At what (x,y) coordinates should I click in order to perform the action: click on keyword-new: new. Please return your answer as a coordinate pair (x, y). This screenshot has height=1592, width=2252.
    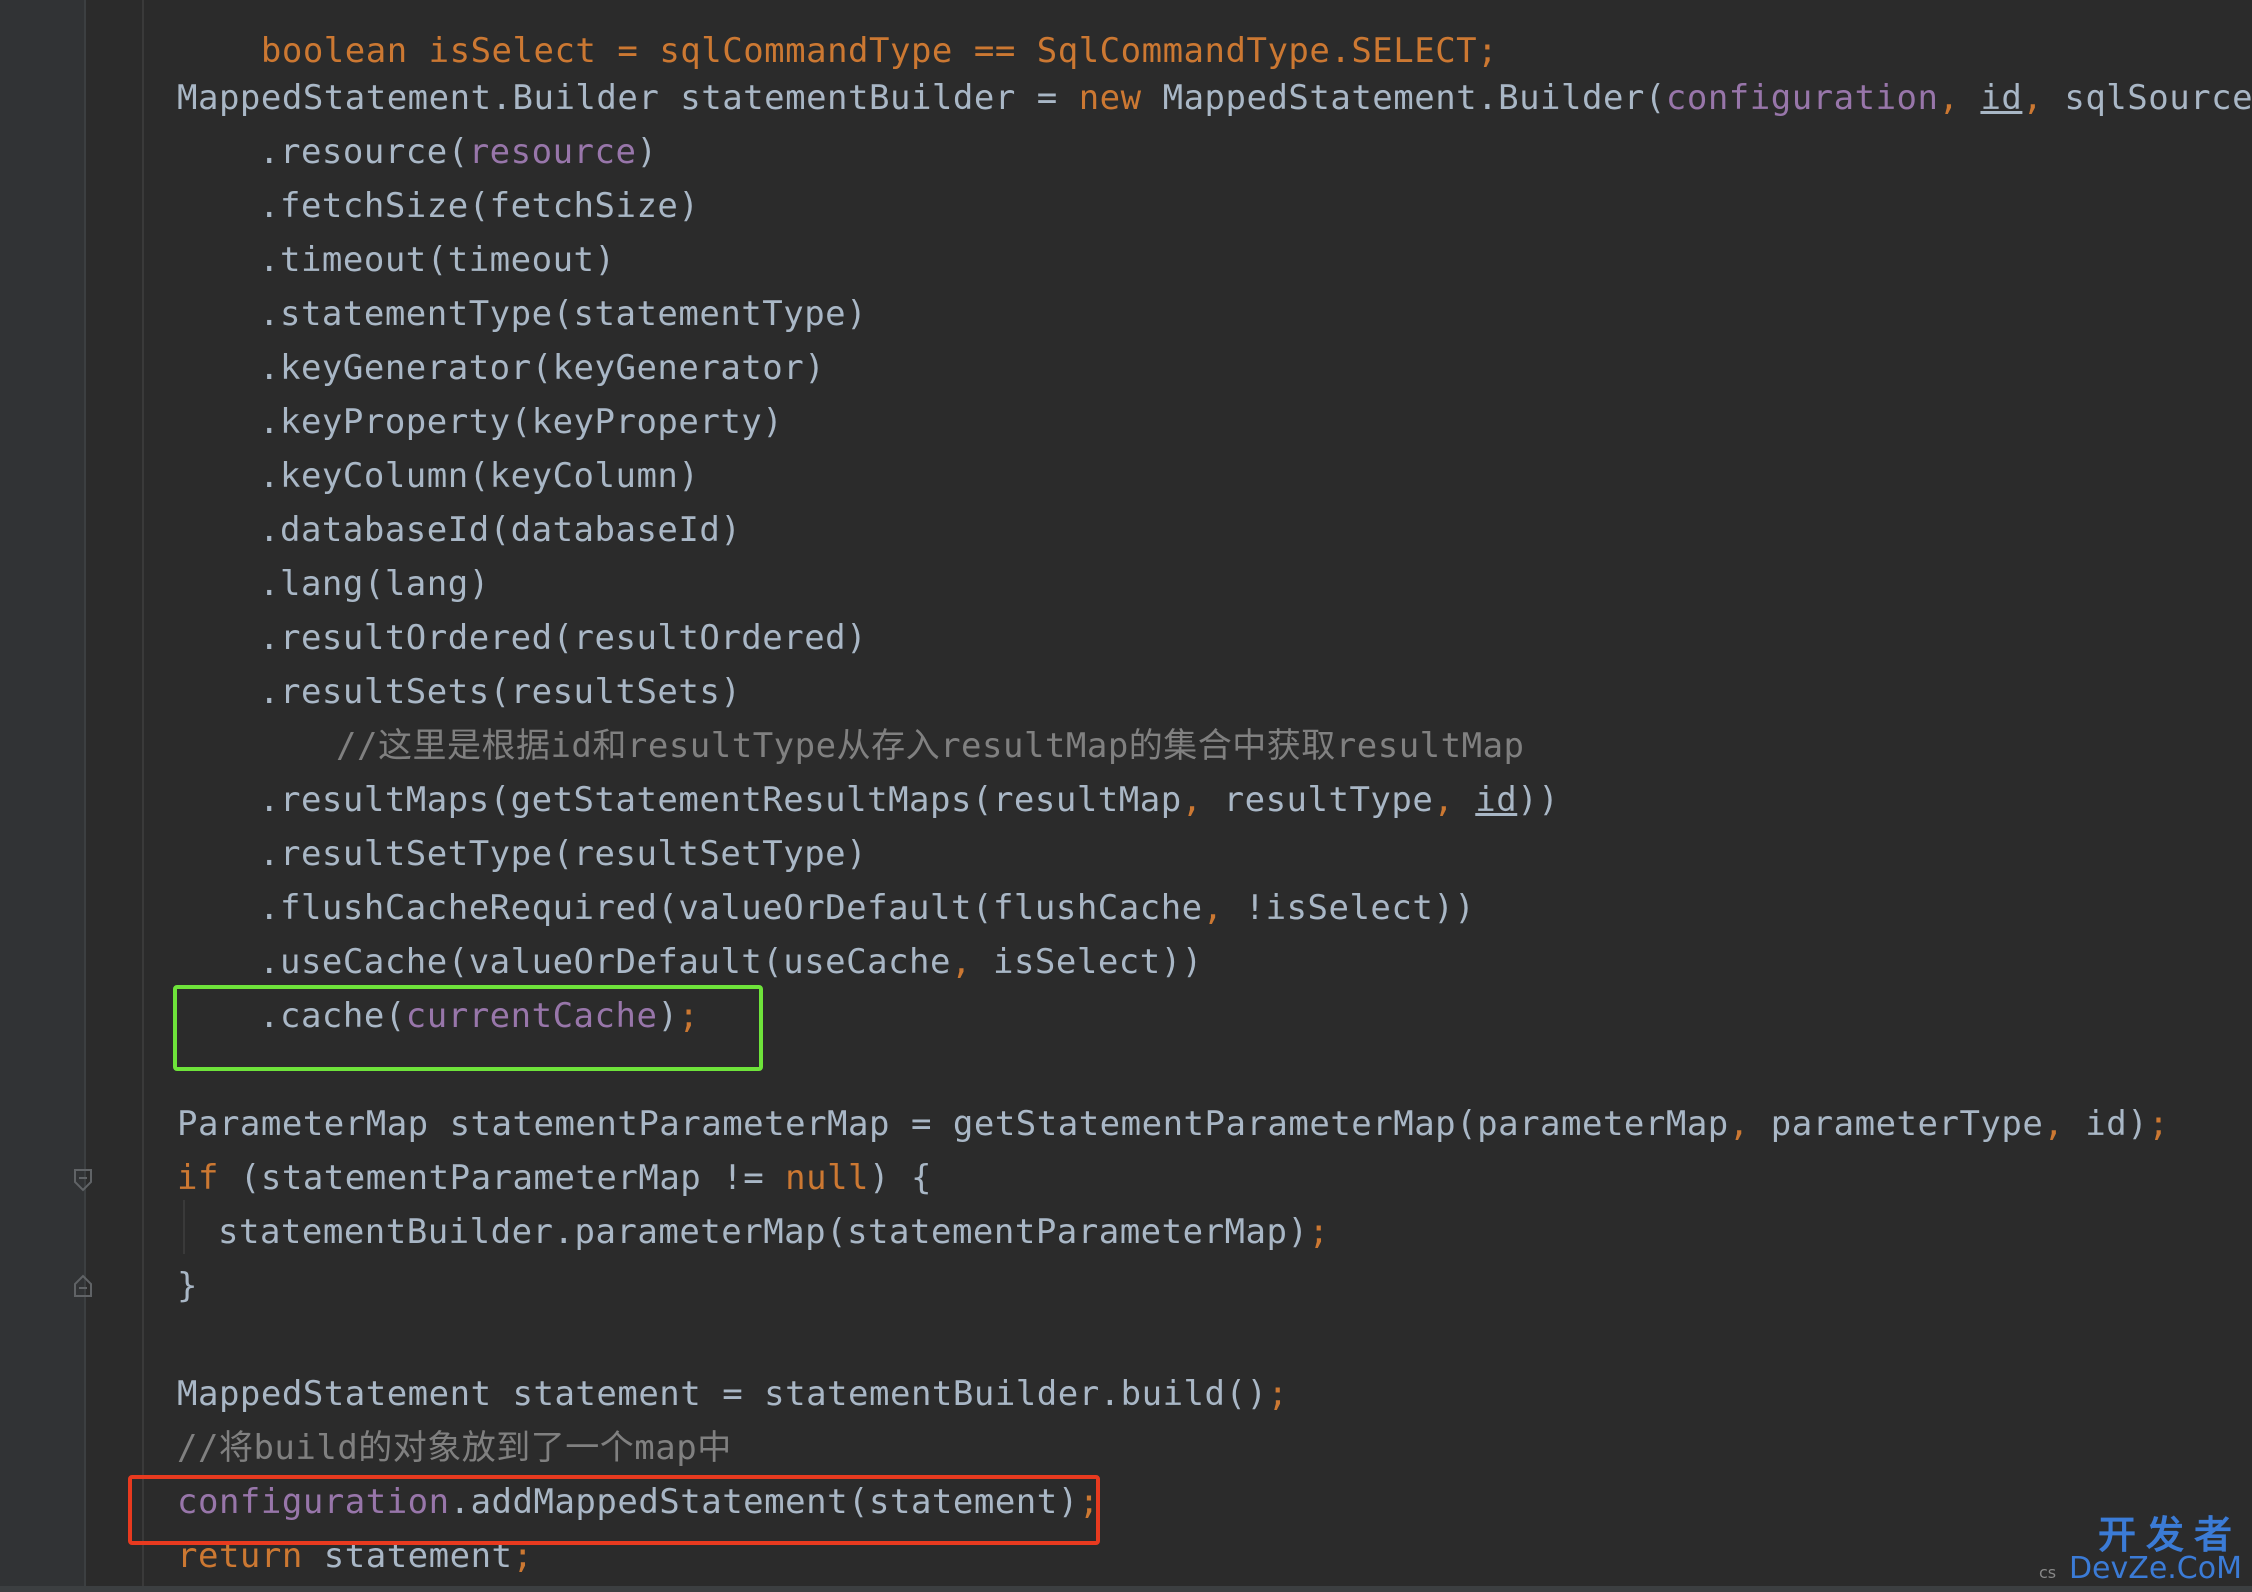
    Looking at the image, I should click on (1110, 98).